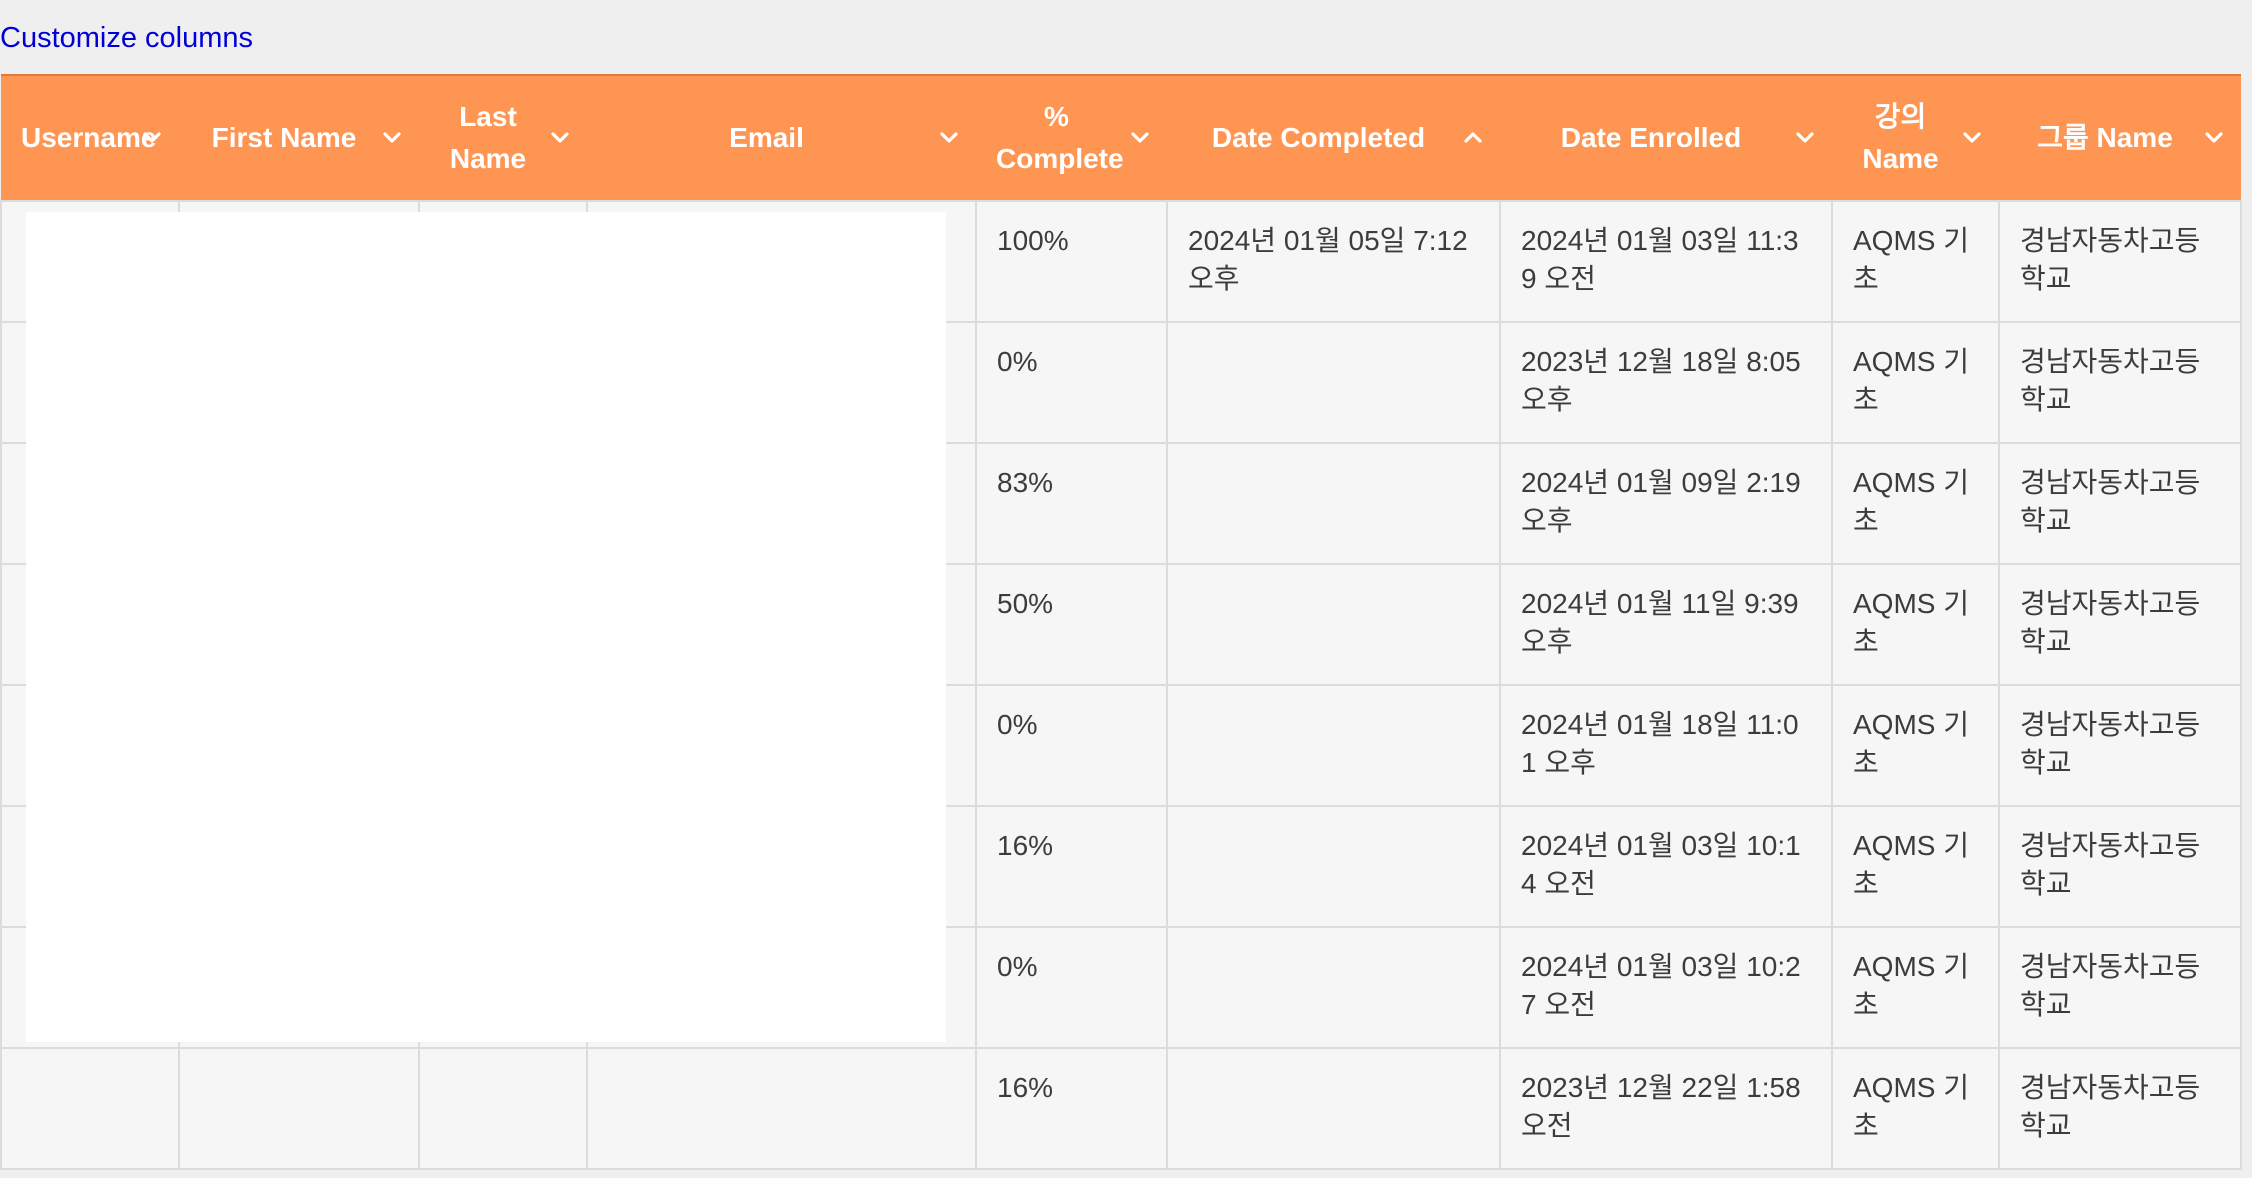  Describe the element at coordinates (1071, 624) in the screenshot. I see `cell-percent-complete: 50%` at that location.